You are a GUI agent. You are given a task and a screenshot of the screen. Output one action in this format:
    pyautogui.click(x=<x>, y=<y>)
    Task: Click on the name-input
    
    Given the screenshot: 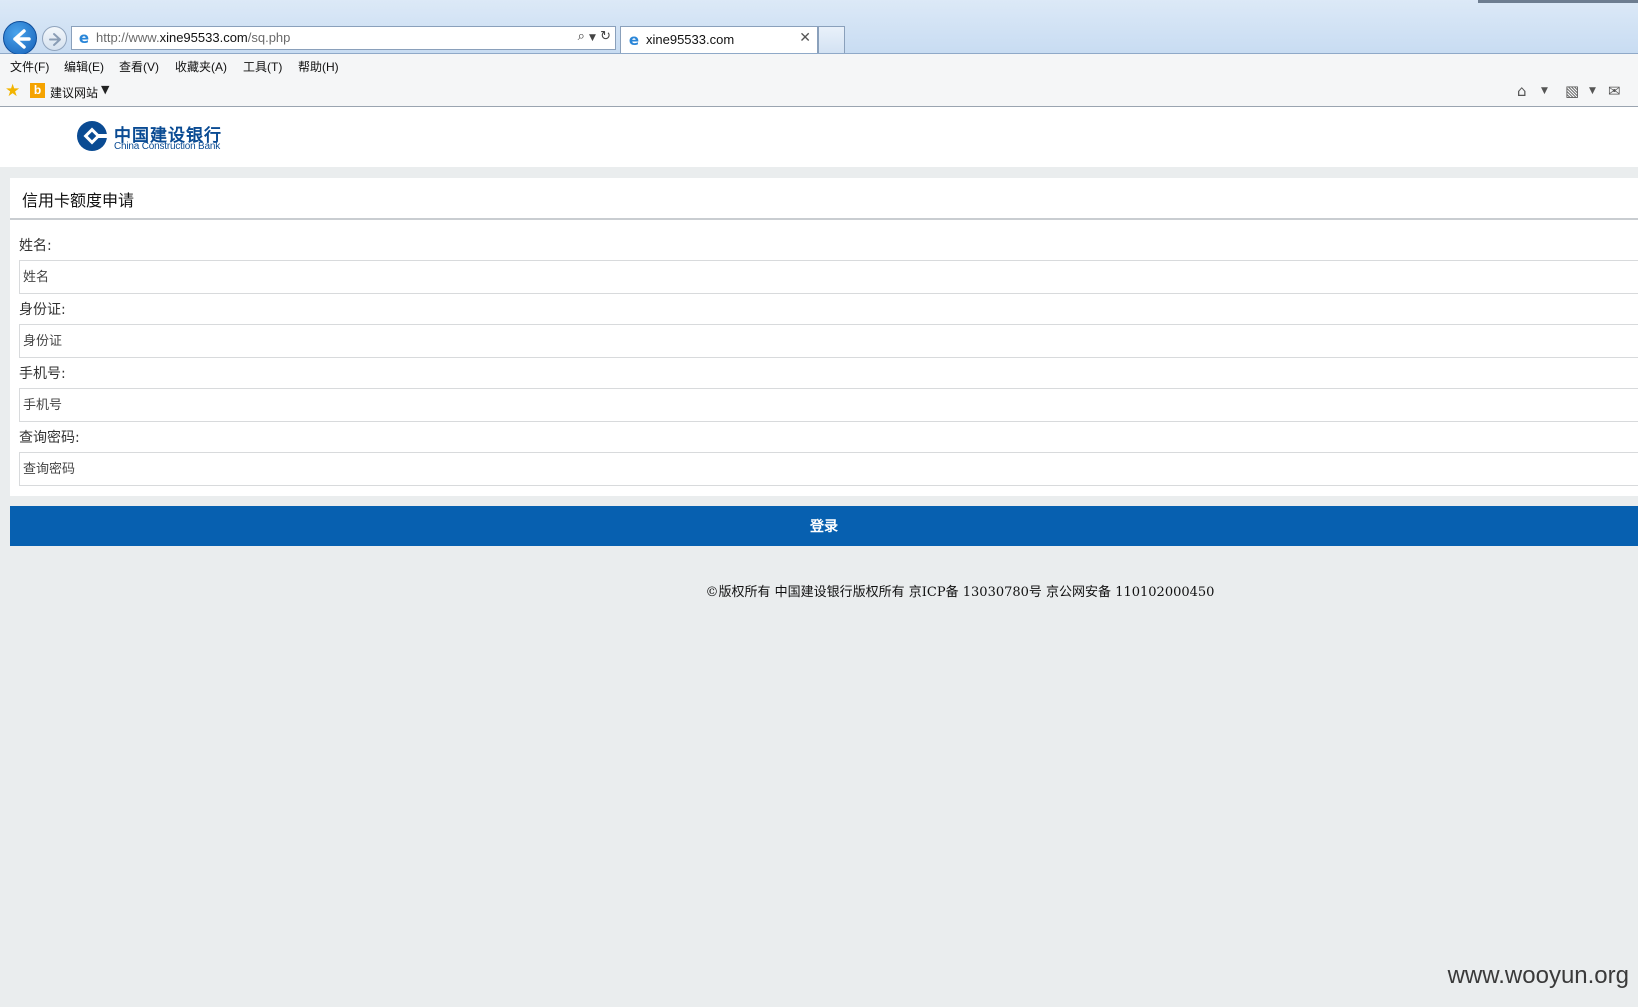 What is the action you would take?
    pyautogui.click(x=828, y=277)
    